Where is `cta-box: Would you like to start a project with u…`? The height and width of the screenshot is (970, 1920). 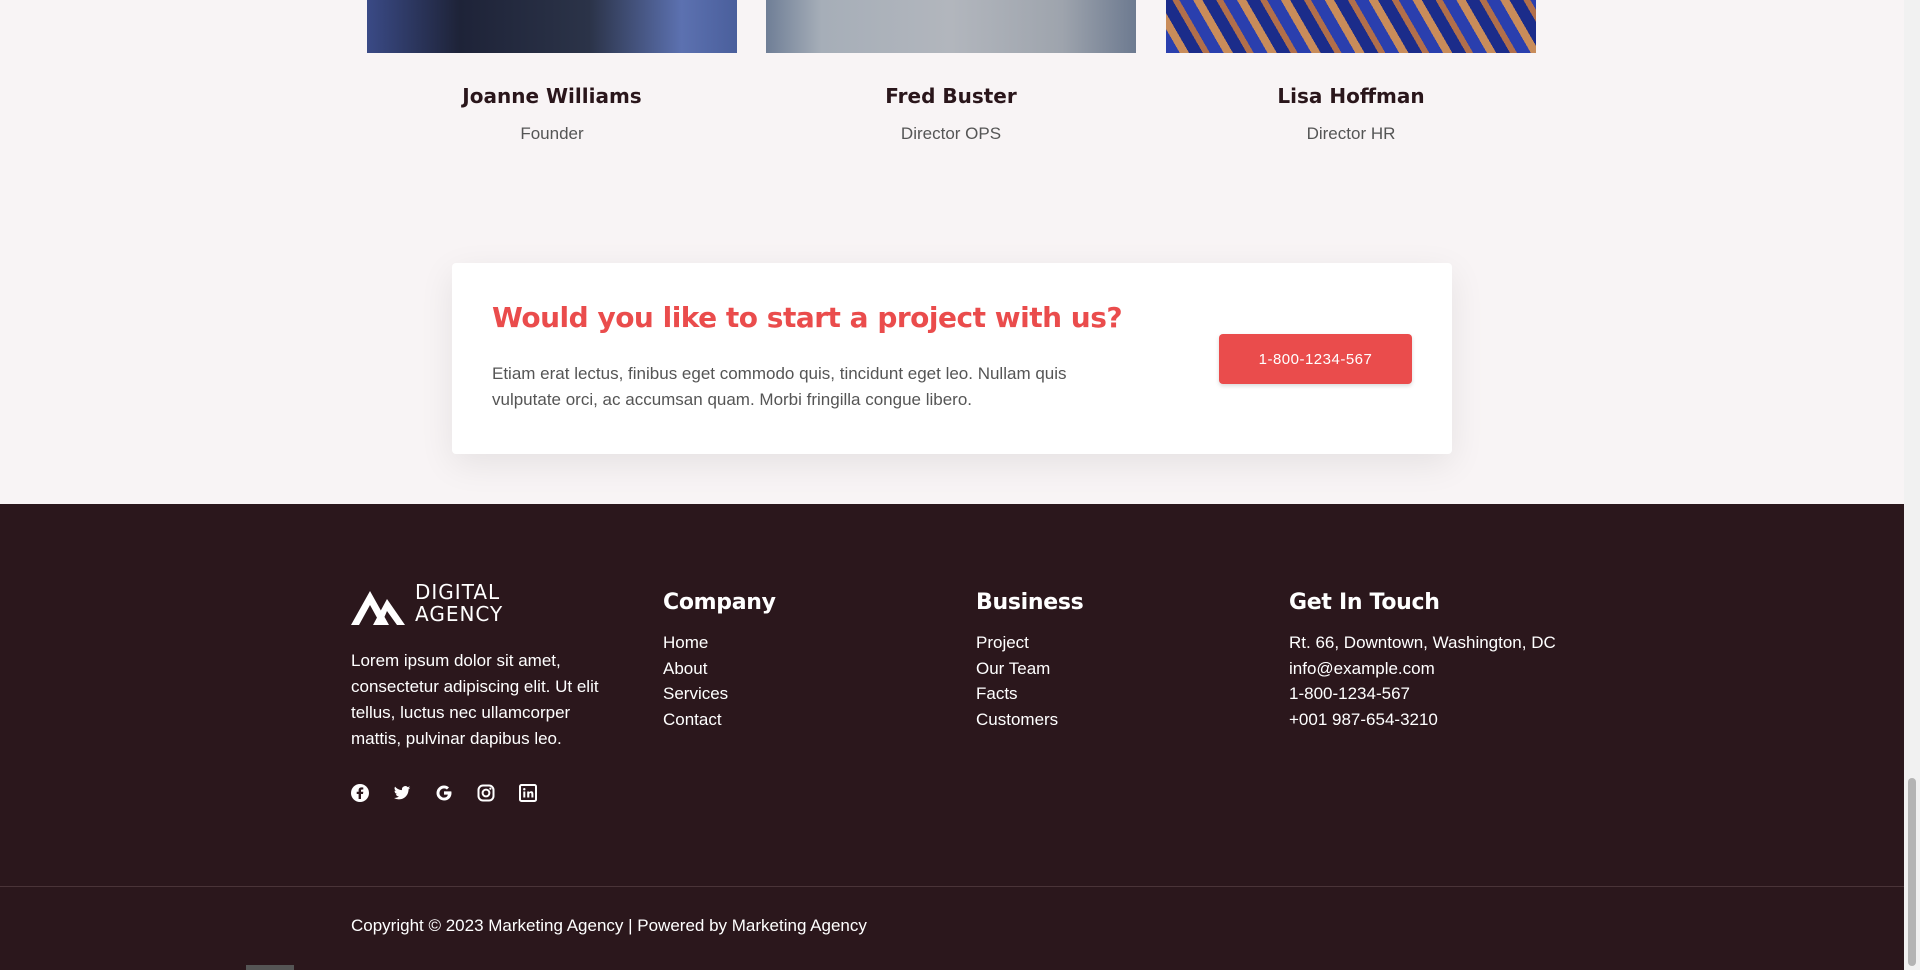 cta-box: Would you like to start a project with u… is located at coordinates (952, 358).